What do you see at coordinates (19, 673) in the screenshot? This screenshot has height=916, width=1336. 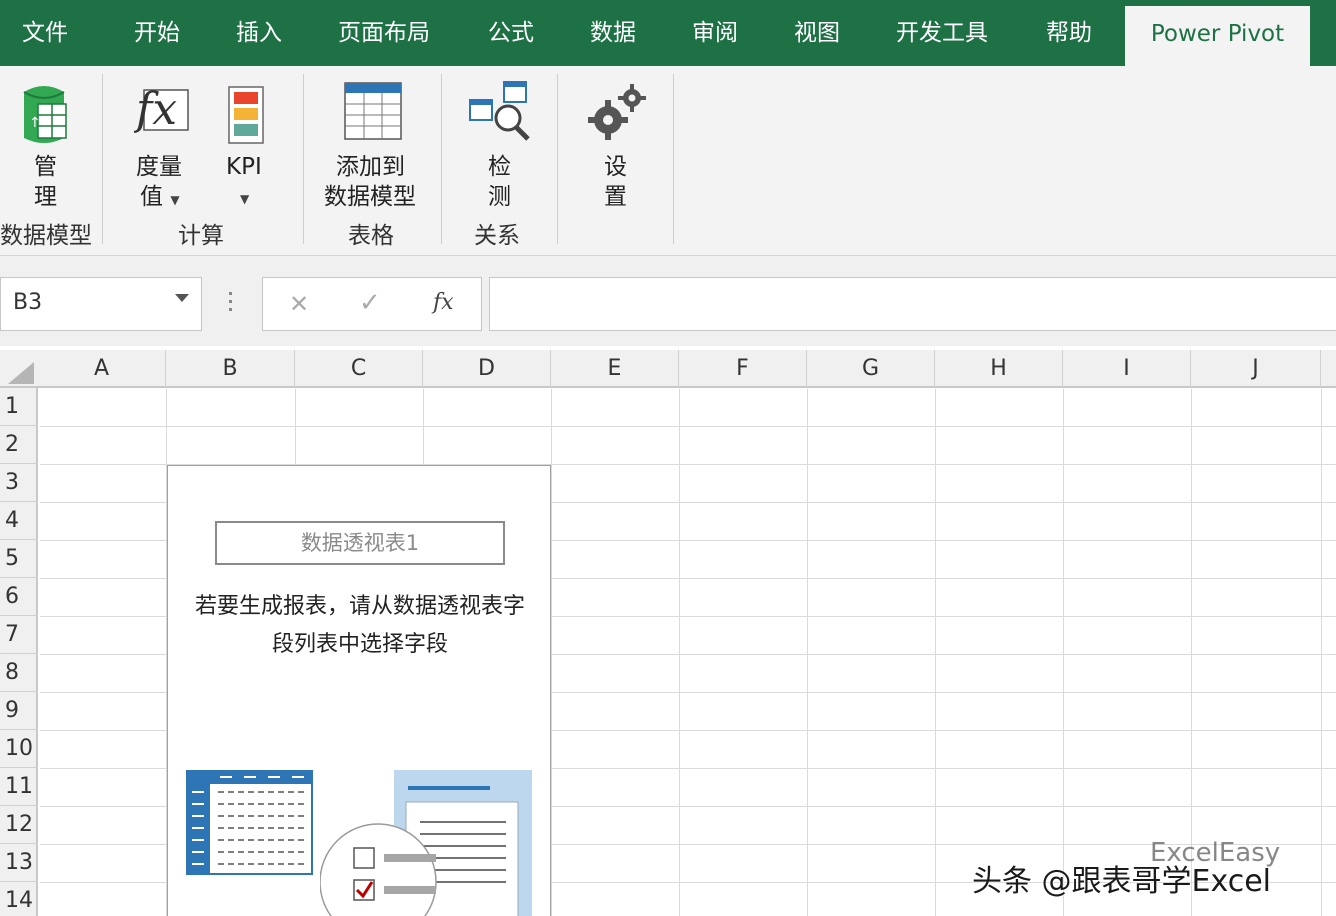 I see `row-header: 8` at bounding box center [19, 673].